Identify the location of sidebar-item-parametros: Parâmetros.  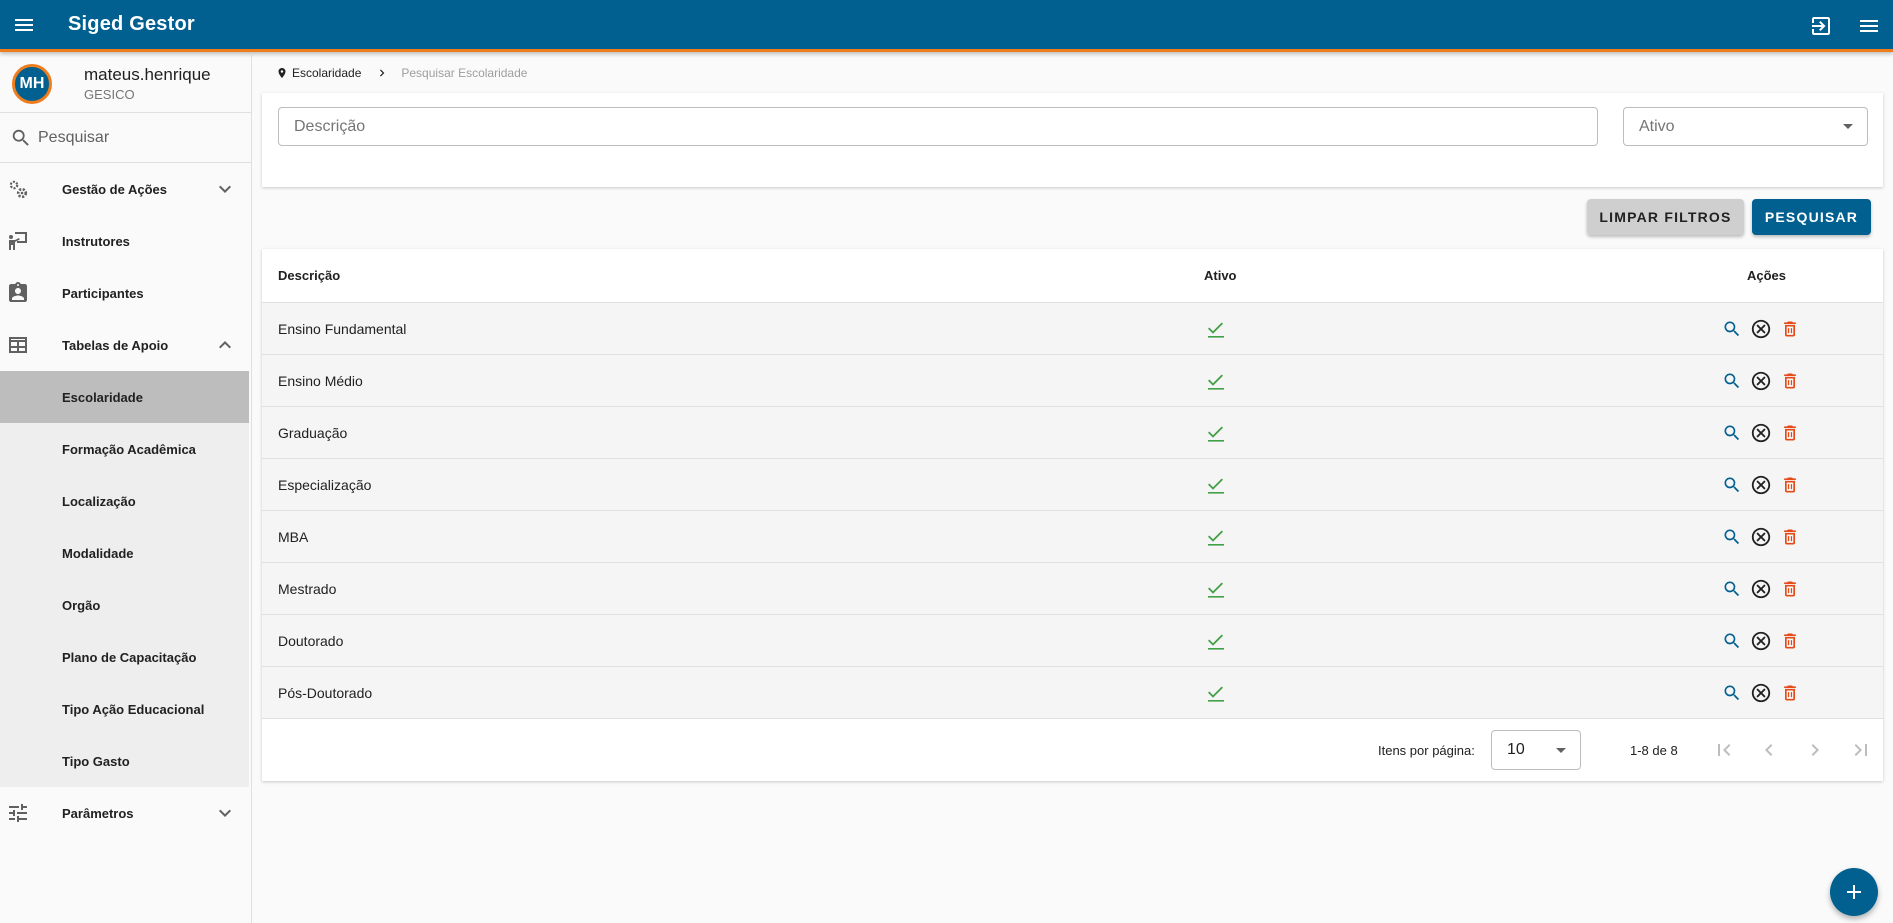
(125, 813).